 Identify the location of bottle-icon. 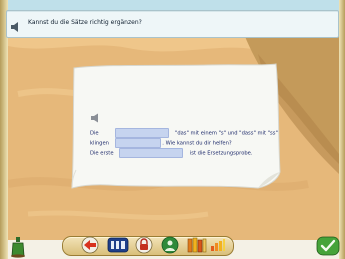
(18, 247).